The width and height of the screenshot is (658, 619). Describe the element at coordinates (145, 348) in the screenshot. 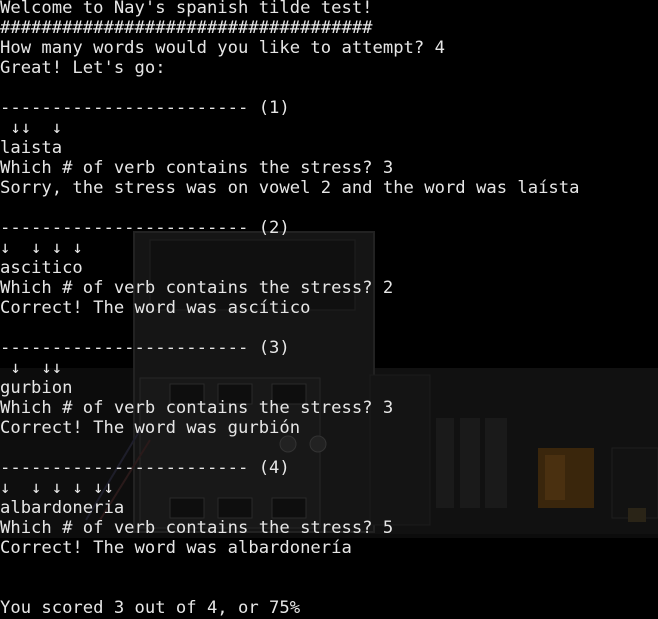

I see `terminal-line: ------------------------ (3)` at that location.